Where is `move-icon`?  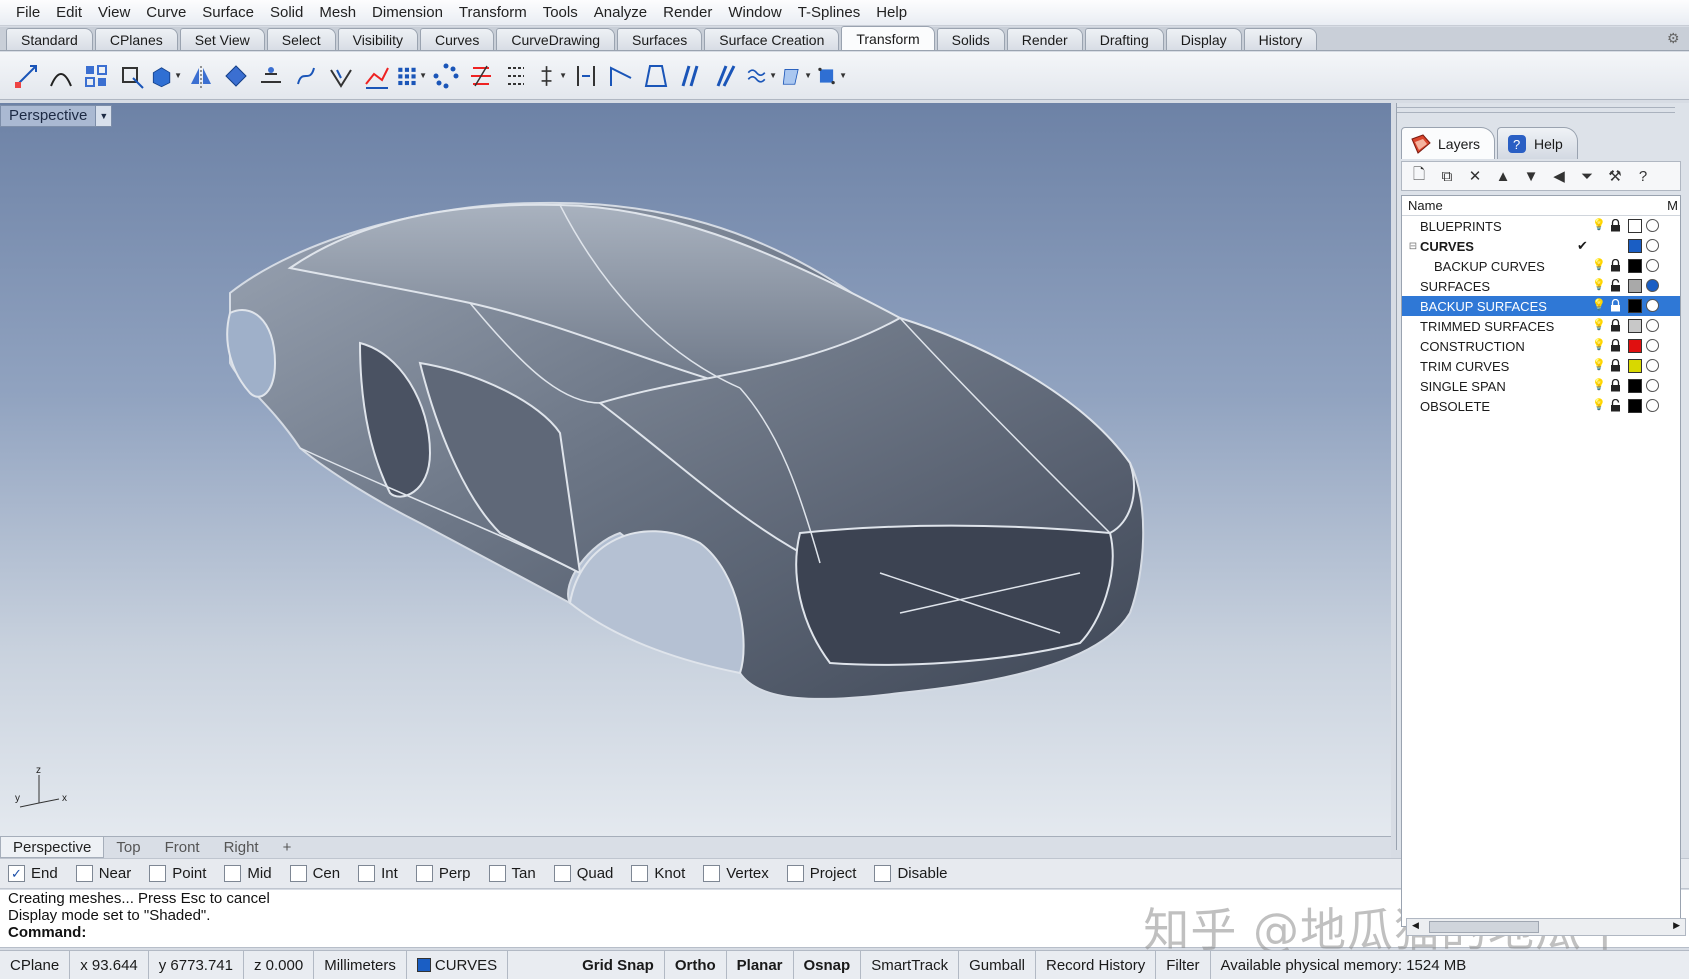
move-icon is located at coordinates (26, 76).